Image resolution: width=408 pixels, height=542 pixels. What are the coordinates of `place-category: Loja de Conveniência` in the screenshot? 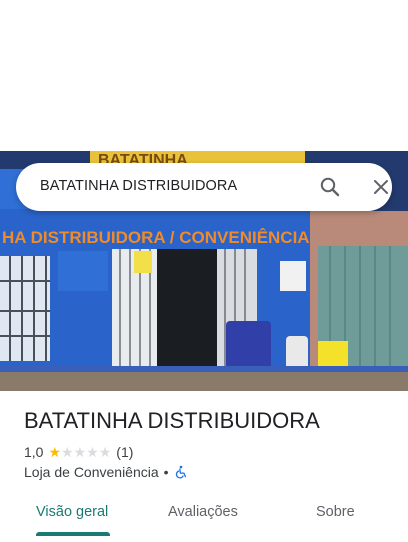 It's located at (91, 472).